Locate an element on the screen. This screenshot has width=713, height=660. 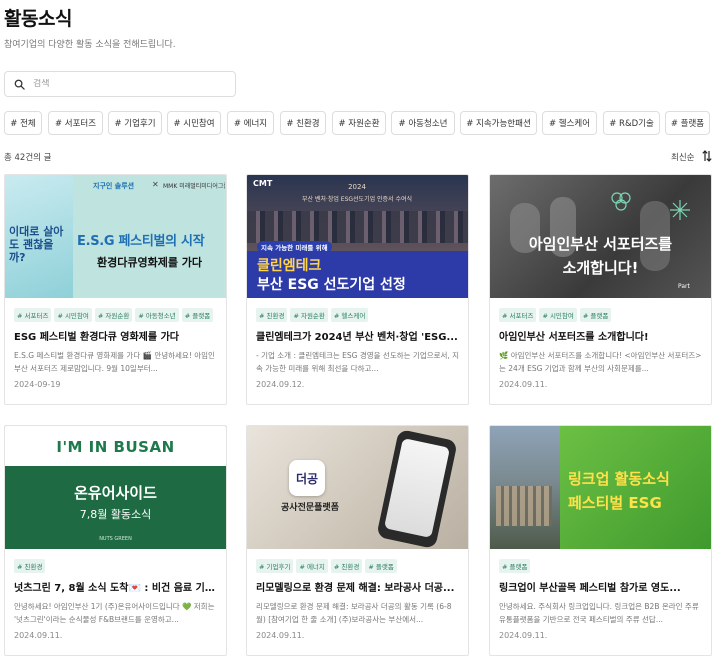
post-title: 아임인부산 서포터즈를 소개합니다! is located at coordinates (601, 335).